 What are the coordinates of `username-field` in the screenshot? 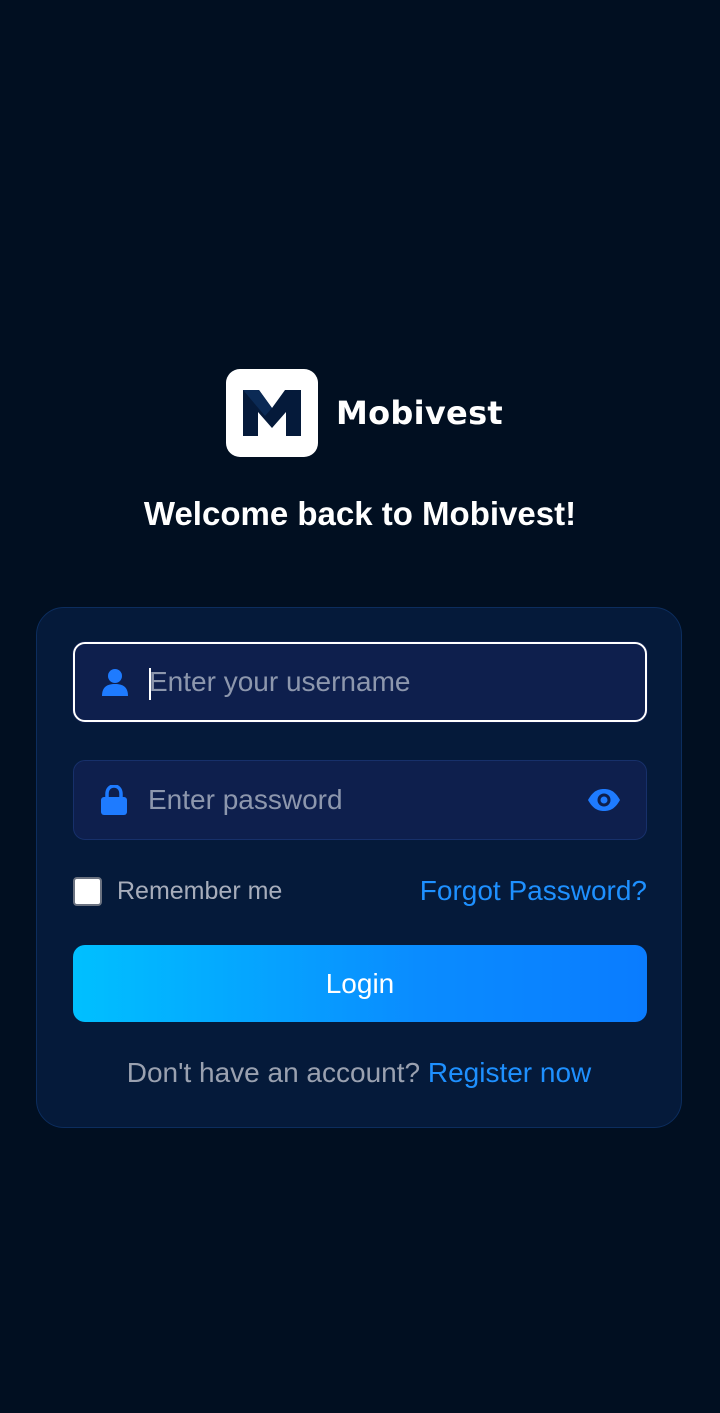 It's located at (360, 682).